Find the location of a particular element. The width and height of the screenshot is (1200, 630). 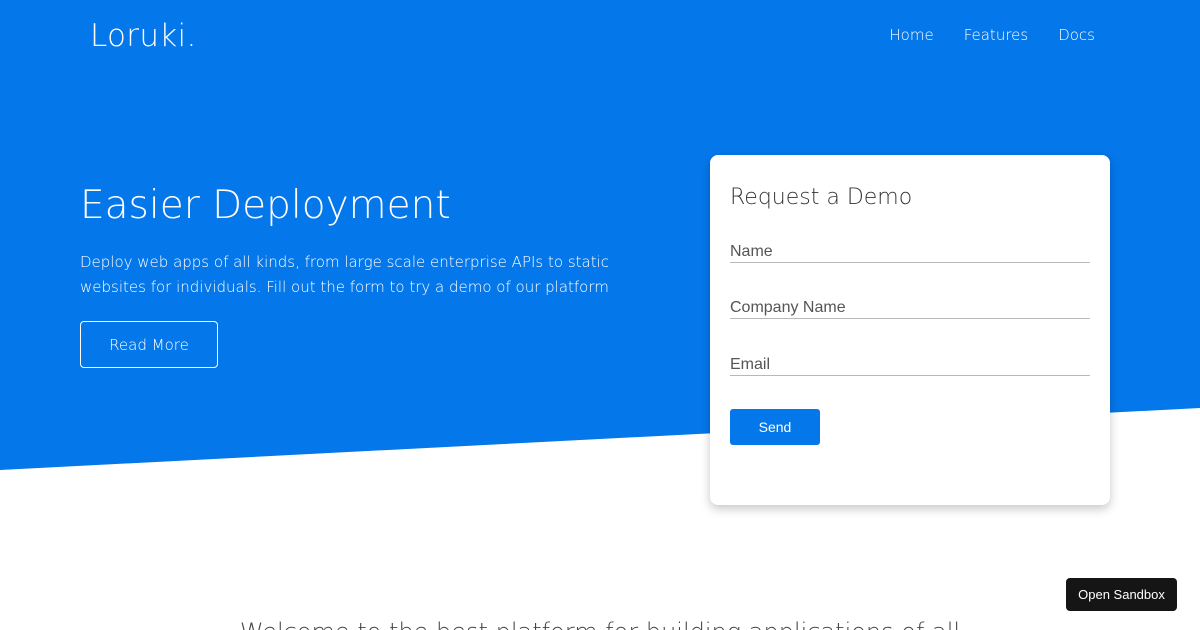

logo: Loruki. is located at coordinates (143, 36).